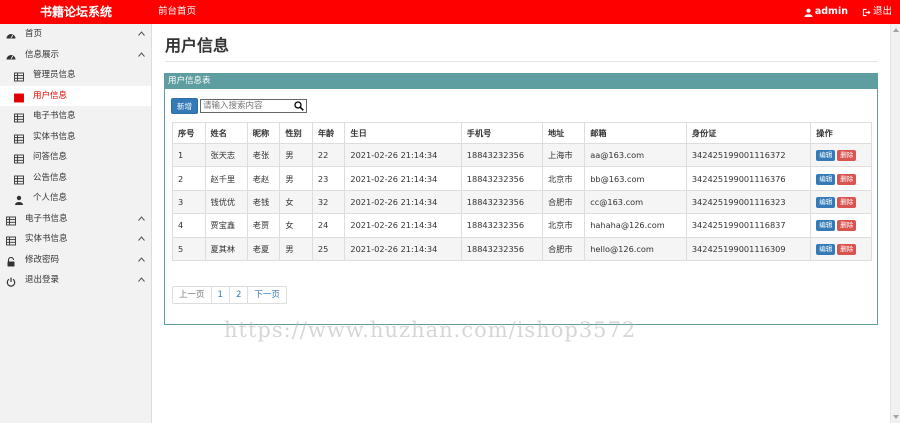 Image resolution: width=900 pixels, height=423 pixels. Describe the element at coordinates (748, 248) in the screenshot. I see `table-cell: 342425199001116309` at that location.